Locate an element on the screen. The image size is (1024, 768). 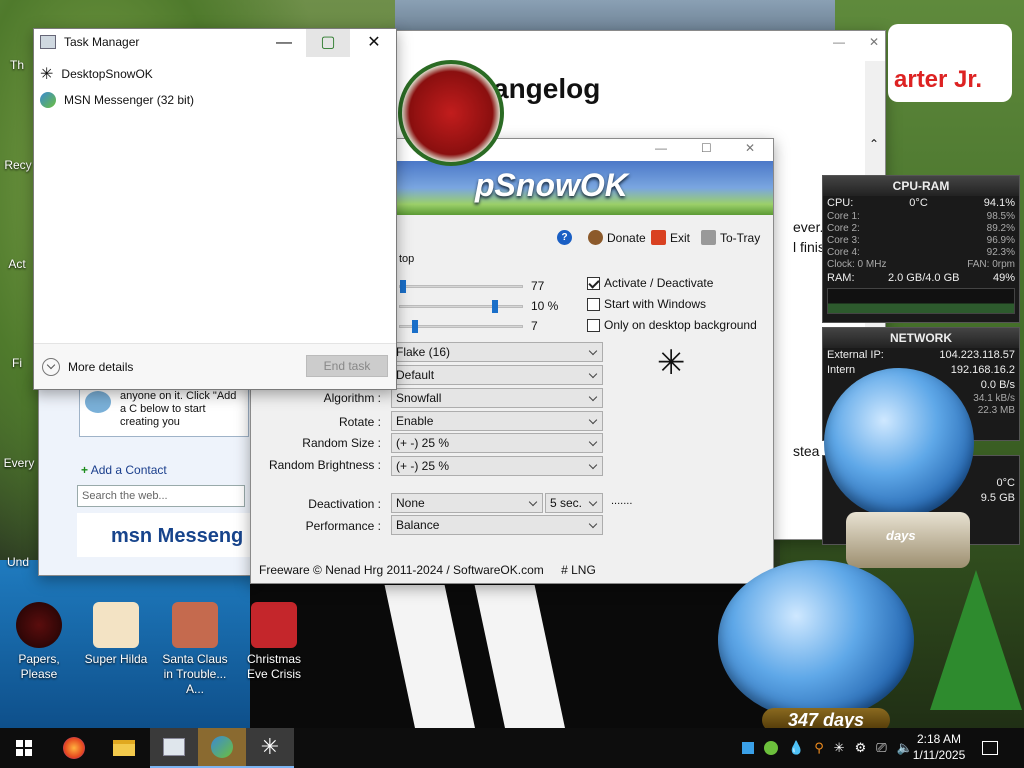
slider-speed is located at coordinates (461, 326).